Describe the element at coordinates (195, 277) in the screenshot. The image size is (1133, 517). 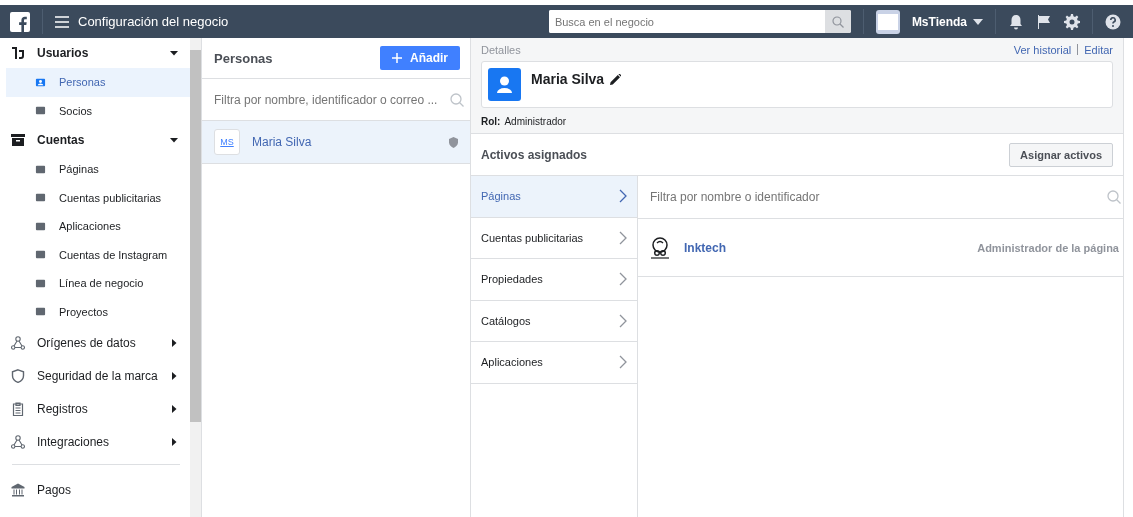
I see `scrollbar` at that location.